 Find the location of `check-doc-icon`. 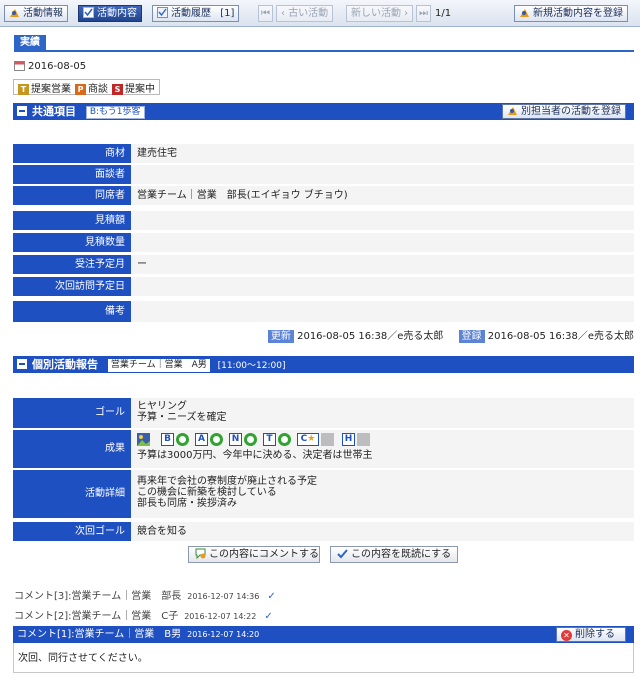

check-doc-icon is located at coordinates (88, 12).